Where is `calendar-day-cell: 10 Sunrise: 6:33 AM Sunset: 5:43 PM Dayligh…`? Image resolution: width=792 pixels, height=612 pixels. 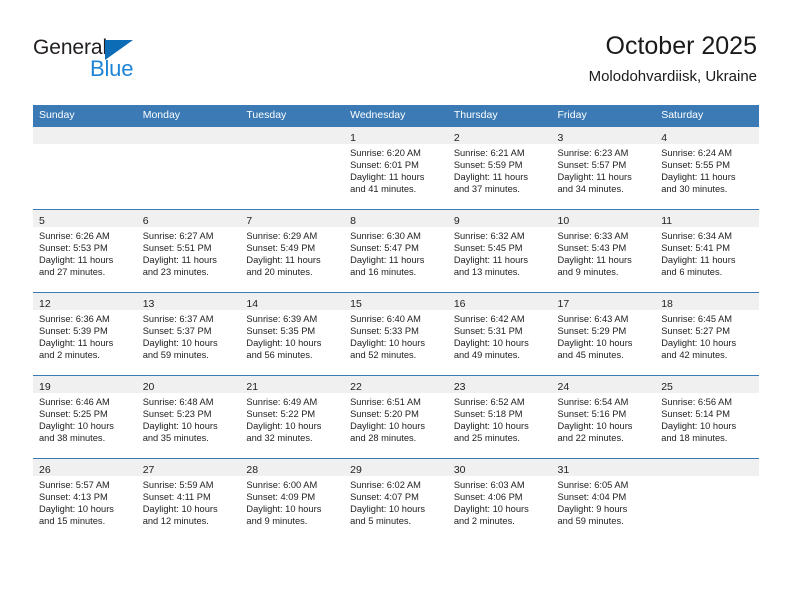 calendar-day-cell: 10 Sunrise: 6:33 AM Sunset: 5:43 PM Dayligh… is located at coordinates (603, 251).